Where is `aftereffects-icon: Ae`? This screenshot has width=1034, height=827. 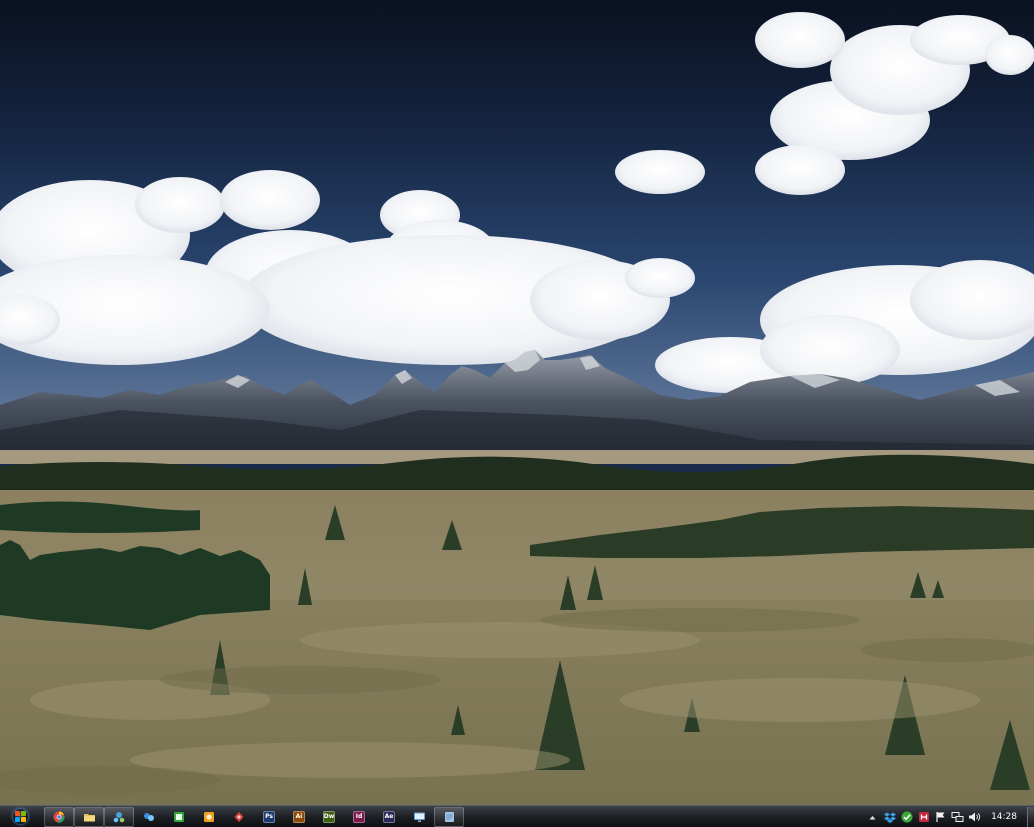
aftereffects-icon: Ae is located at coordinates (389, 817).